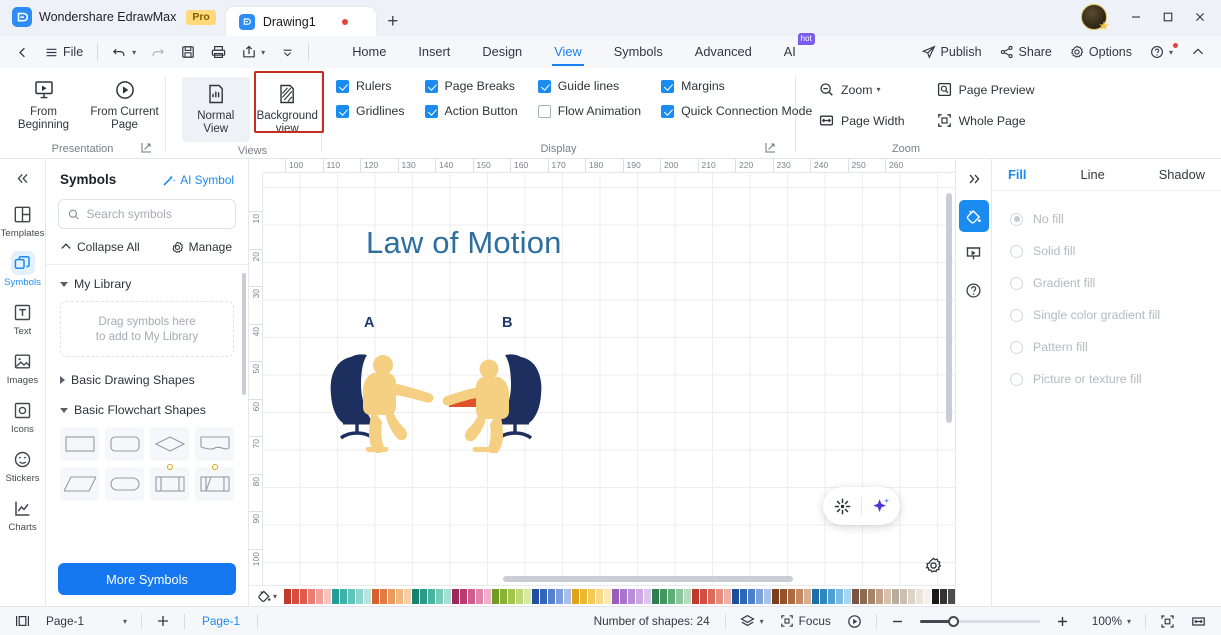  What do you see at coordinates (1062, 621) in the screenshot?
I see `zoom-in-button` at bounding box center [1062, 621].